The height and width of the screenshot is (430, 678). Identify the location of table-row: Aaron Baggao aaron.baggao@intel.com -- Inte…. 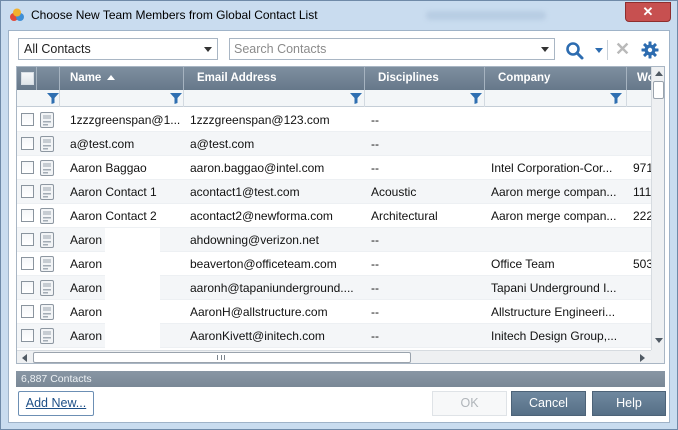
(334, 168).